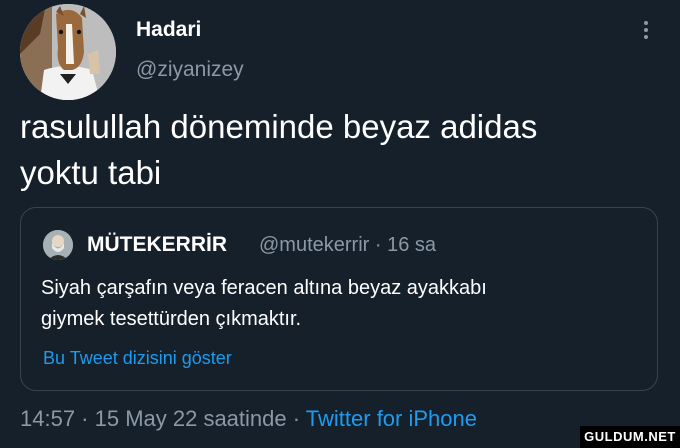  What do you see at coordinates (153, 418) in the screenshot?
I see `tweet-timestamp: 14:57 · 15 May 22 saatinde` at bounding box center [153, 418].